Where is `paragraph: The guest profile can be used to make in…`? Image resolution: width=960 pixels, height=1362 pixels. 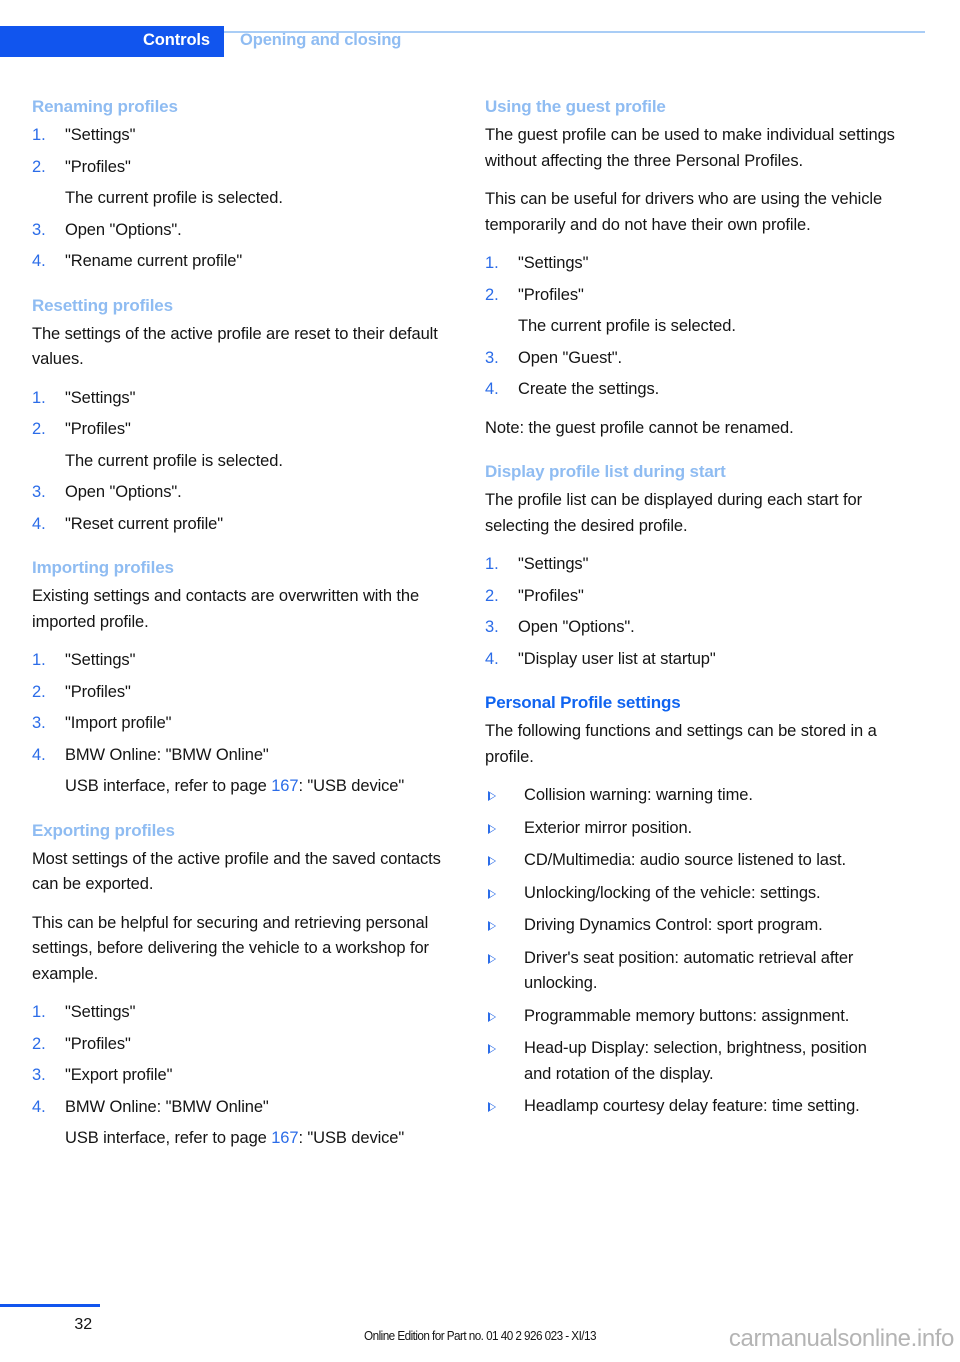 paragraph: The guest profile can be used to make in… is located at coordinates (690, 148).